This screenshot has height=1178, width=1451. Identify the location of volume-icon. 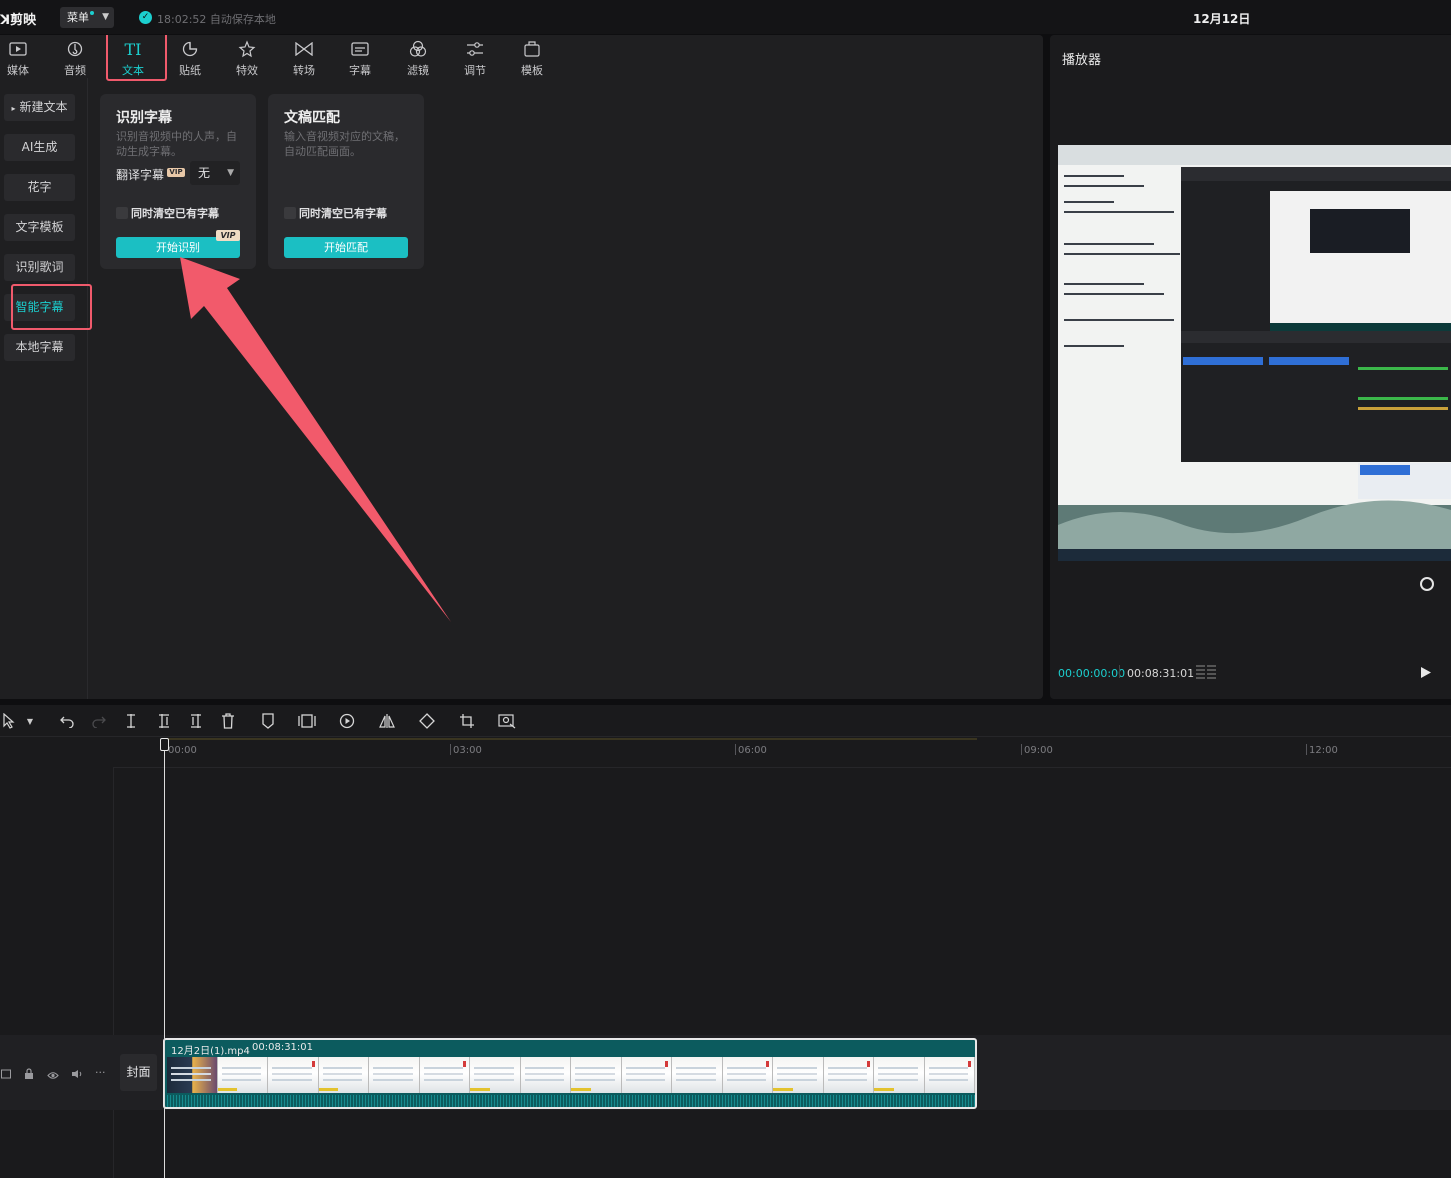
(77, 1075).